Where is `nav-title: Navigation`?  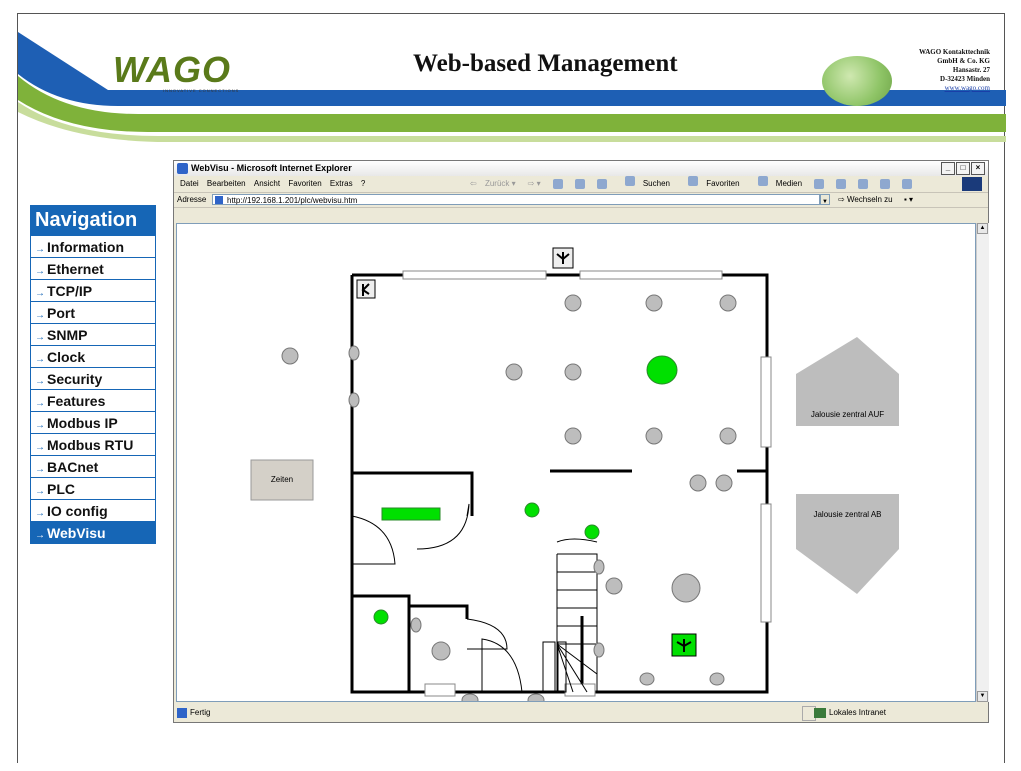 nav-title: Navigation is located at coordinates (93, 220).